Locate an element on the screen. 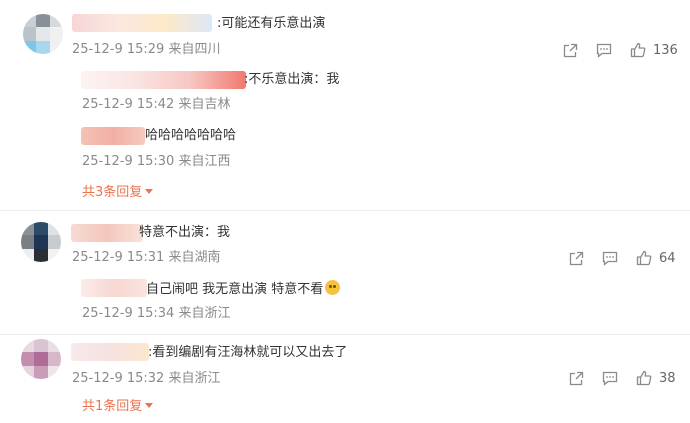 This screenshot has width=690, height=423. comment-meta: 25-12-9 15:32 来自浙江 is located at coordinates (146, 378).